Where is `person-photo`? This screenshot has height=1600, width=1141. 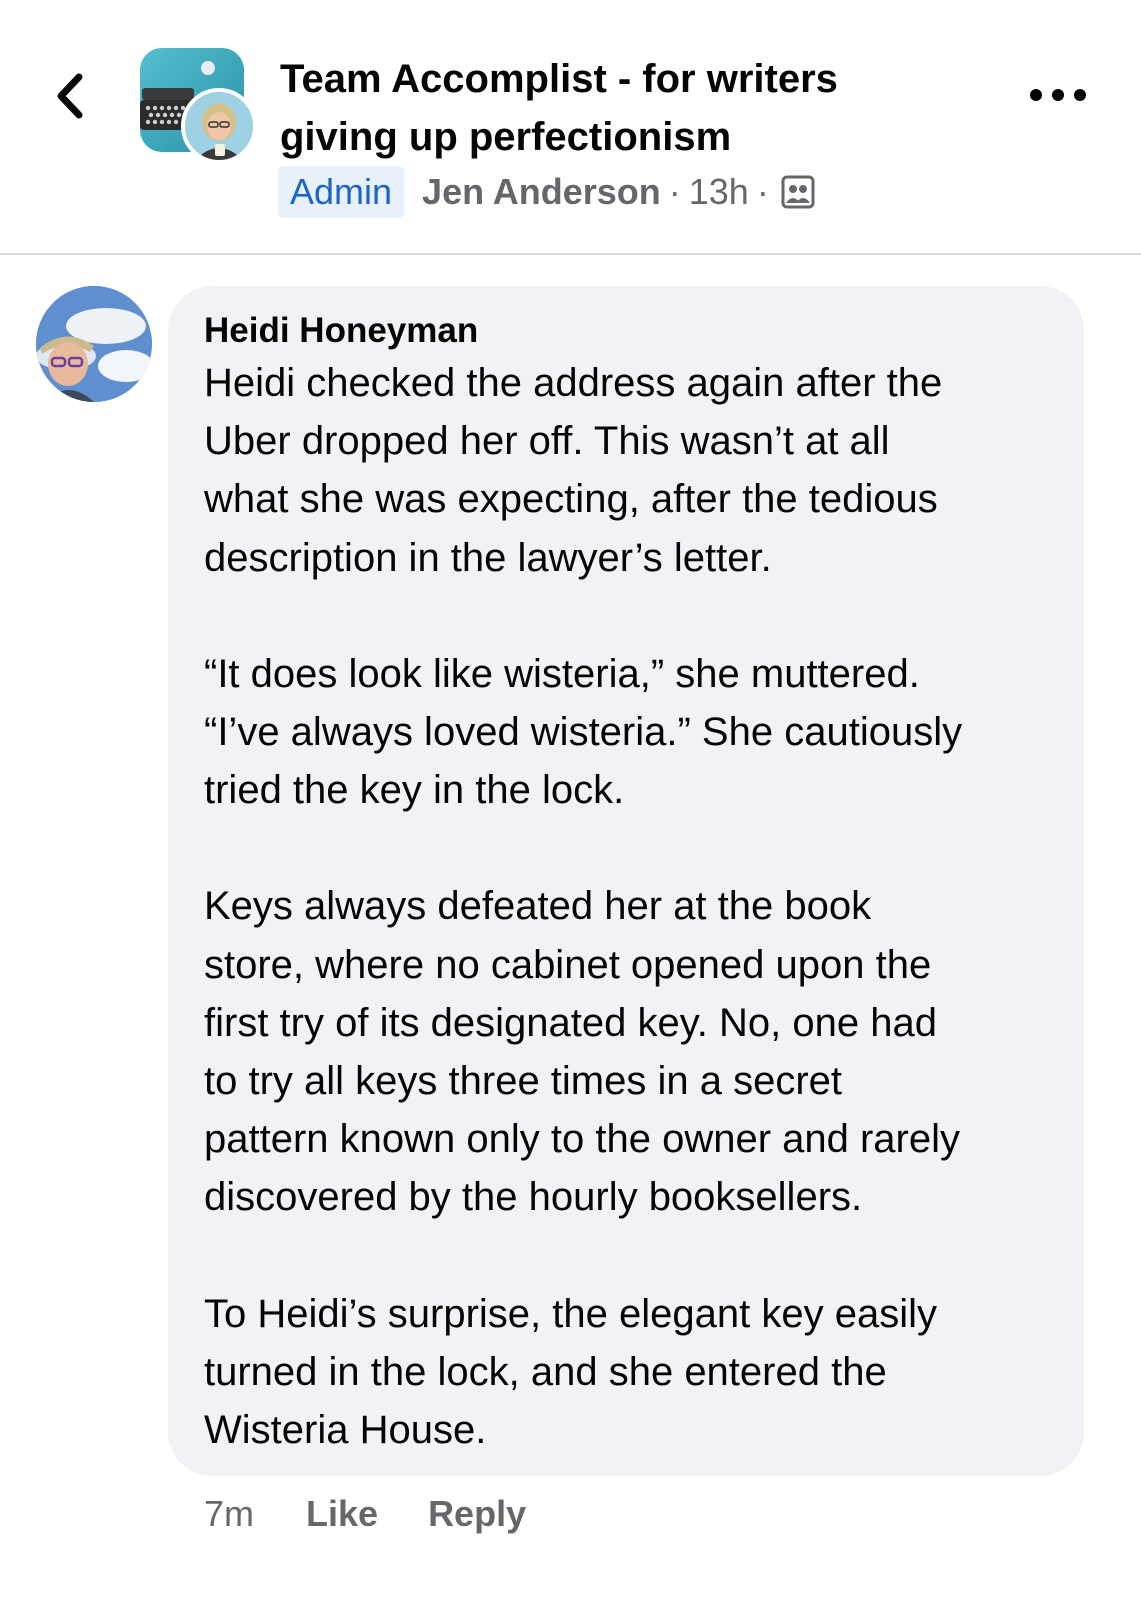 person-photo is located at coordinates (219, 126).